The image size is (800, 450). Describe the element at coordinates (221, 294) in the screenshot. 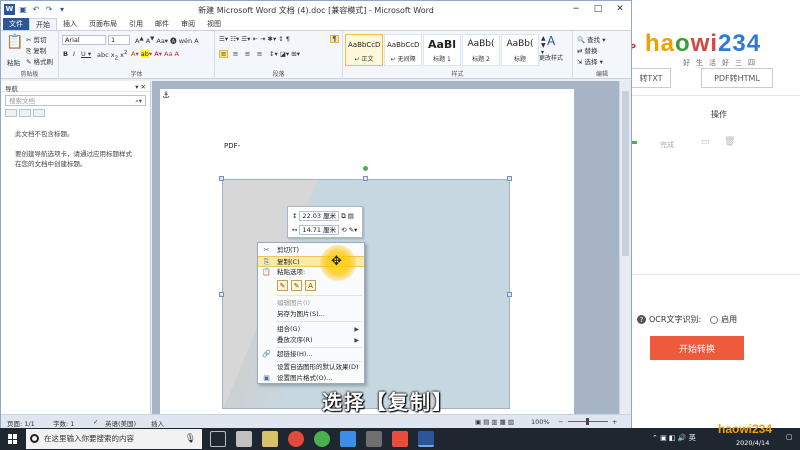

I see `resize-handle-left` at that location.